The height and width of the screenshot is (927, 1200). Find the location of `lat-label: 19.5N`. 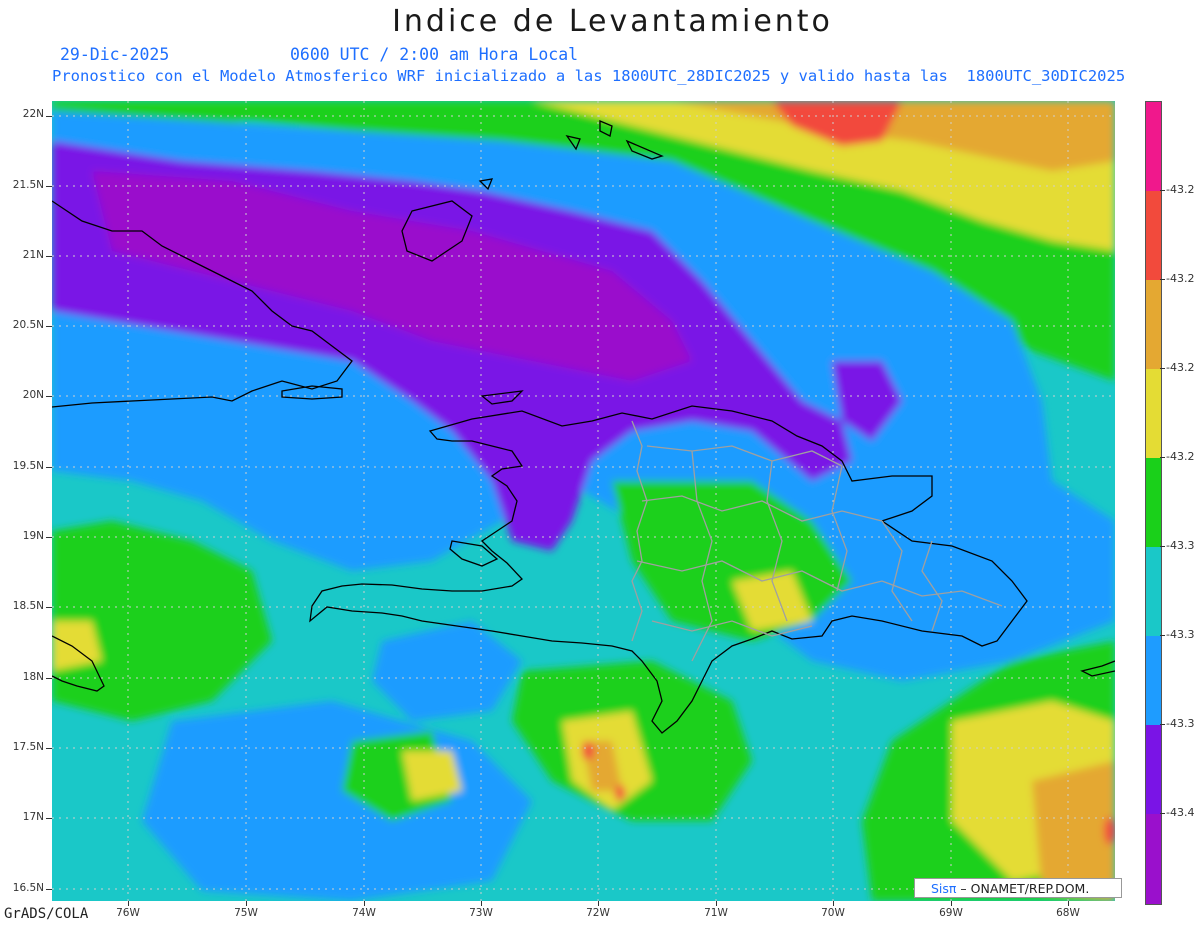

lat-label: 19.5N is located at coordinates (28, 466).